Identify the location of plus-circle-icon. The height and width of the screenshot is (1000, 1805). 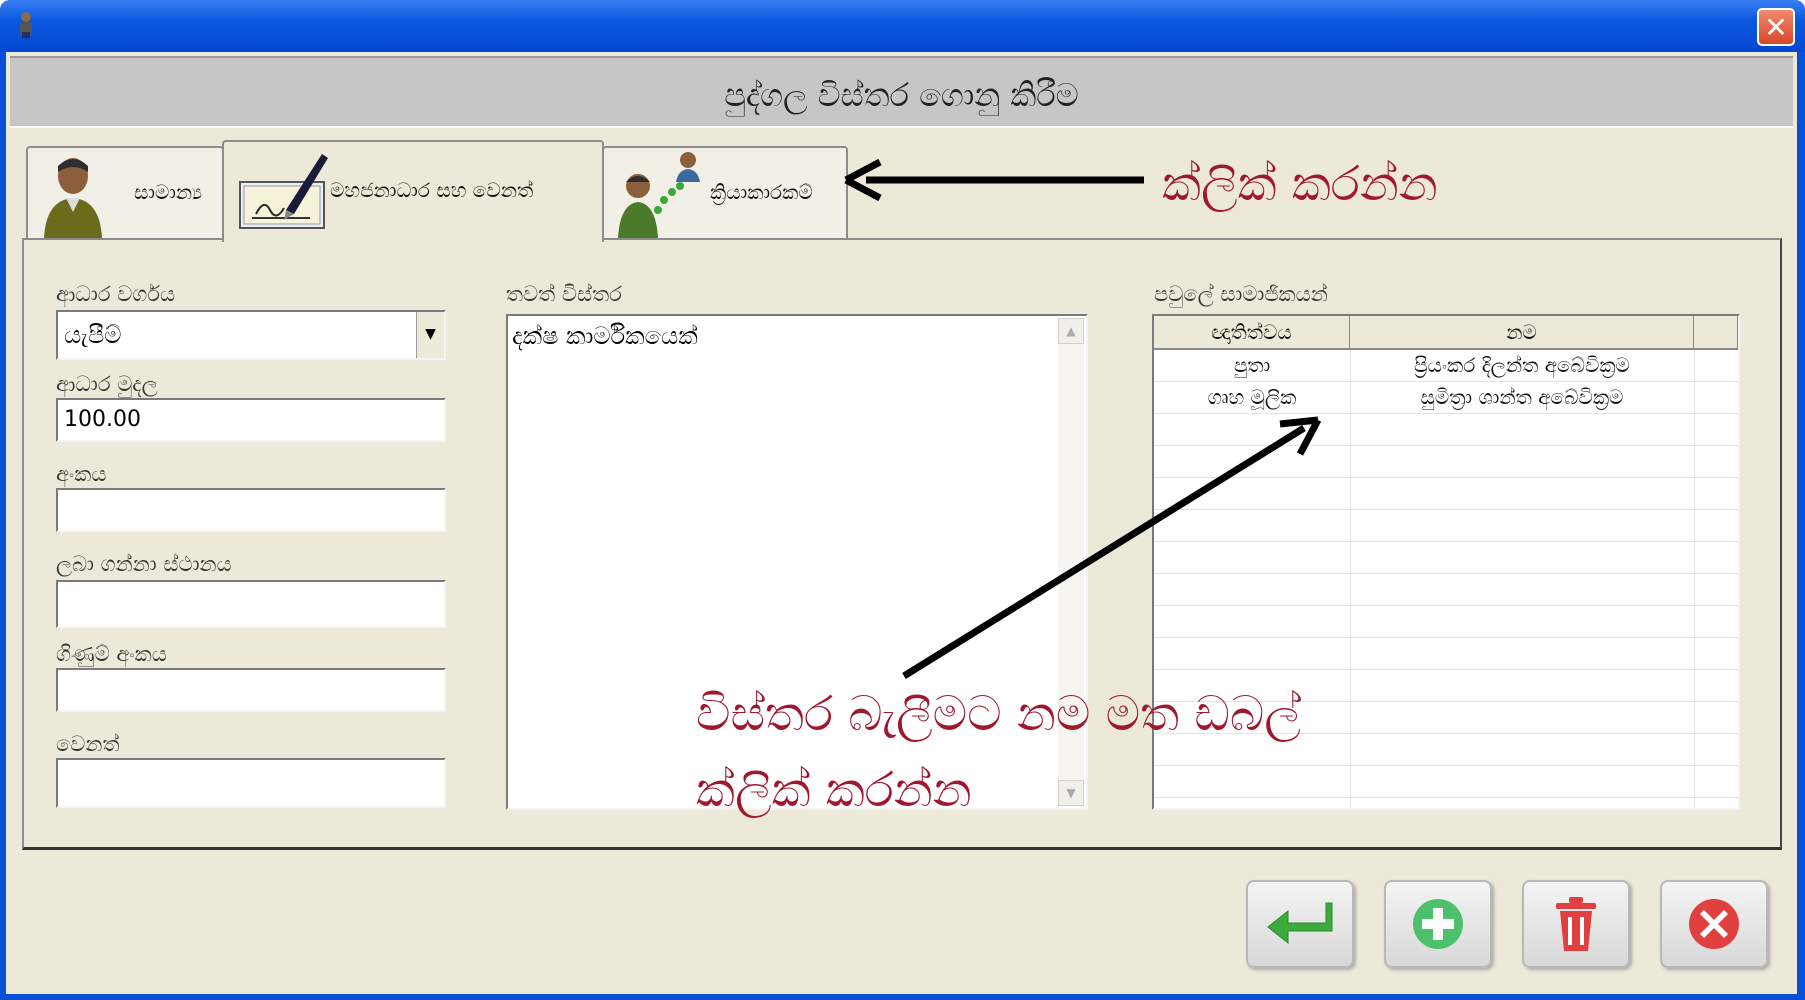
(1438, 924).